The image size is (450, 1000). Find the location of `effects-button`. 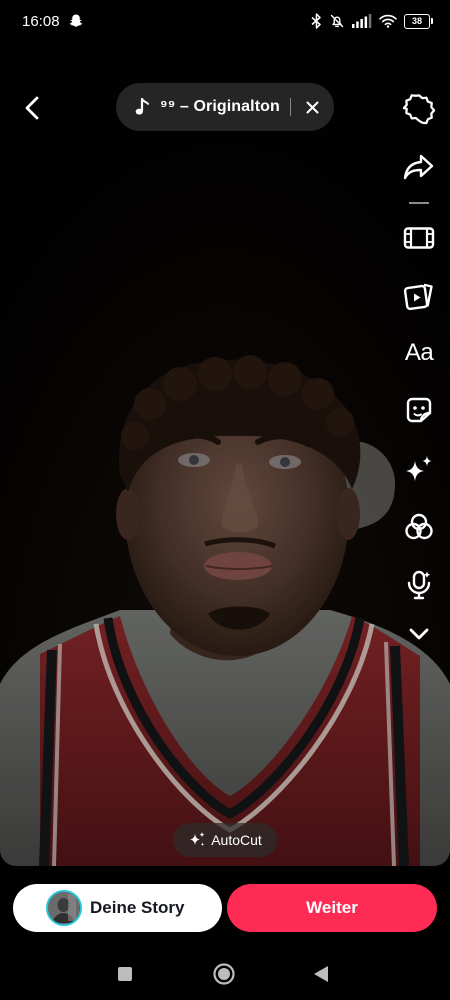

effects-button is located at coordinates (419, 469).